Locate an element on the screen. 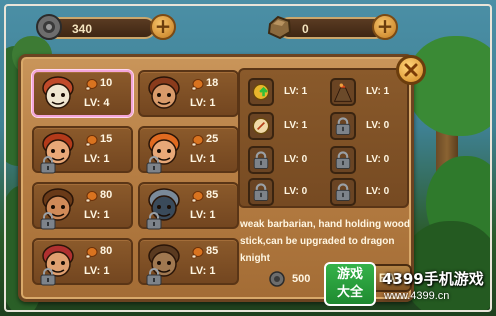 The width and height of the screenshot is (496, 316). upgrade-cost: 500 is located at coordinates (301, 279).